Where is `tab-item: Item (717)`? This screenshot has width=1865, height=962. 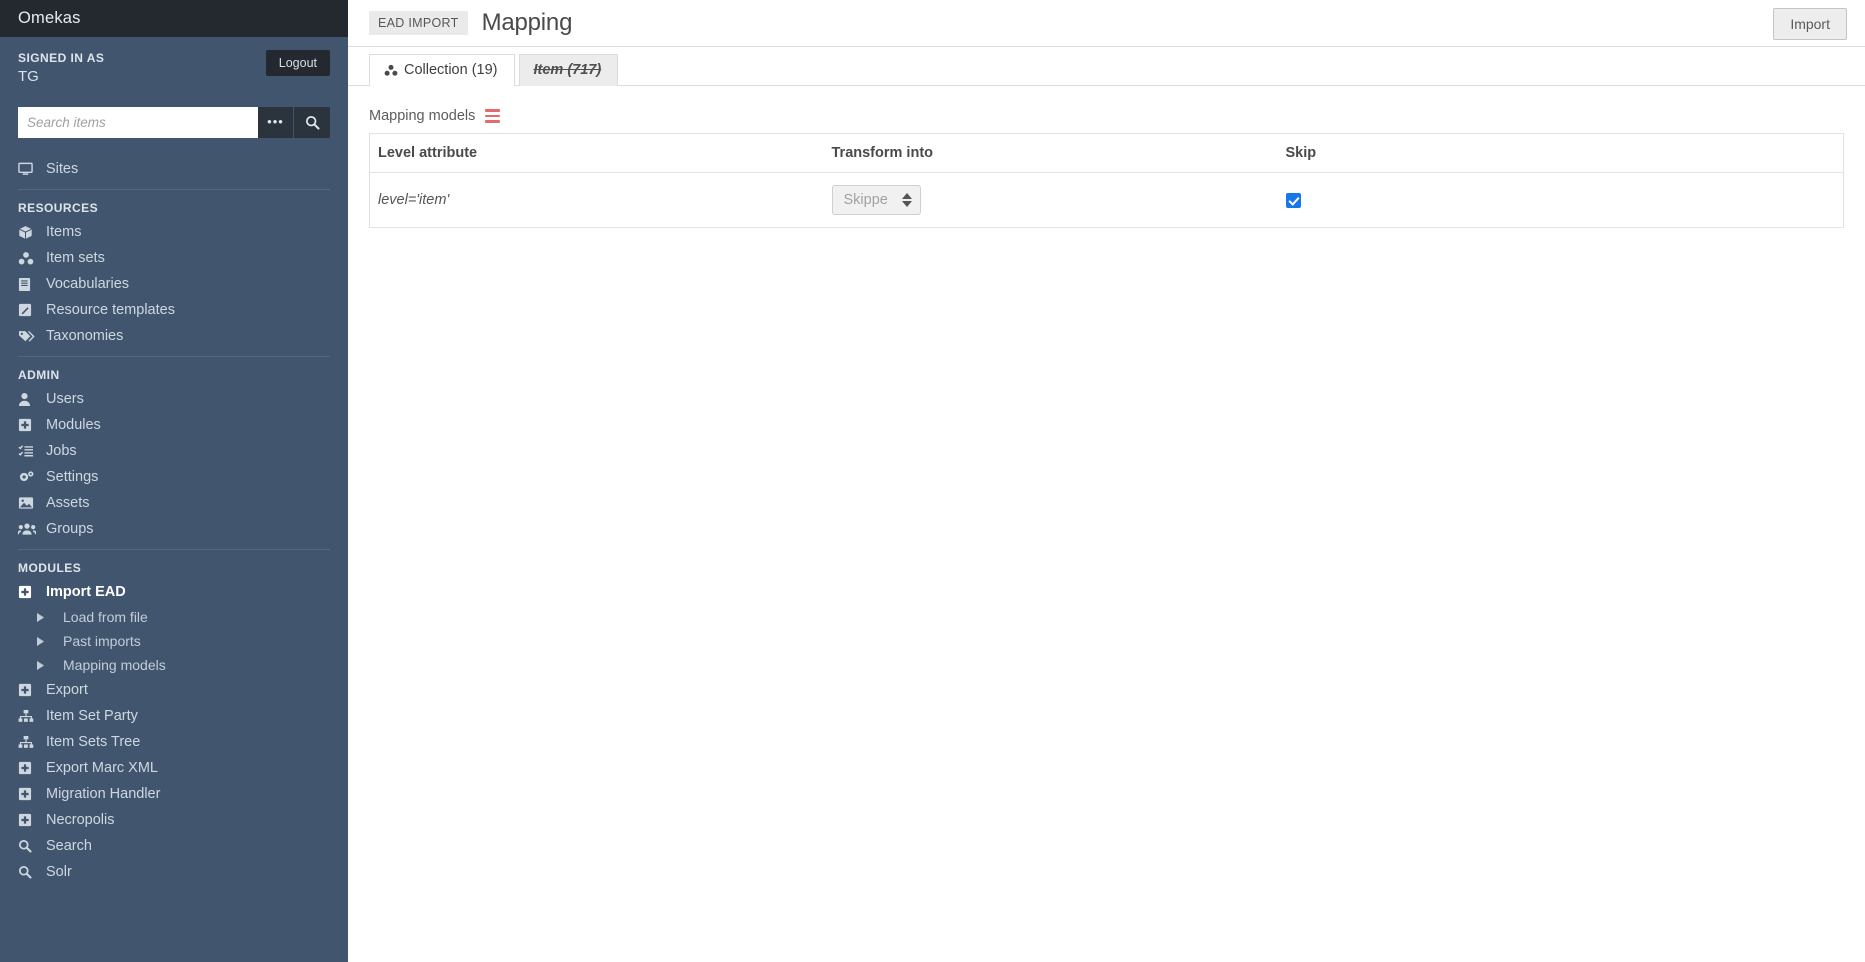 tab-item: Item (717) is located at coordinates (568, 70).